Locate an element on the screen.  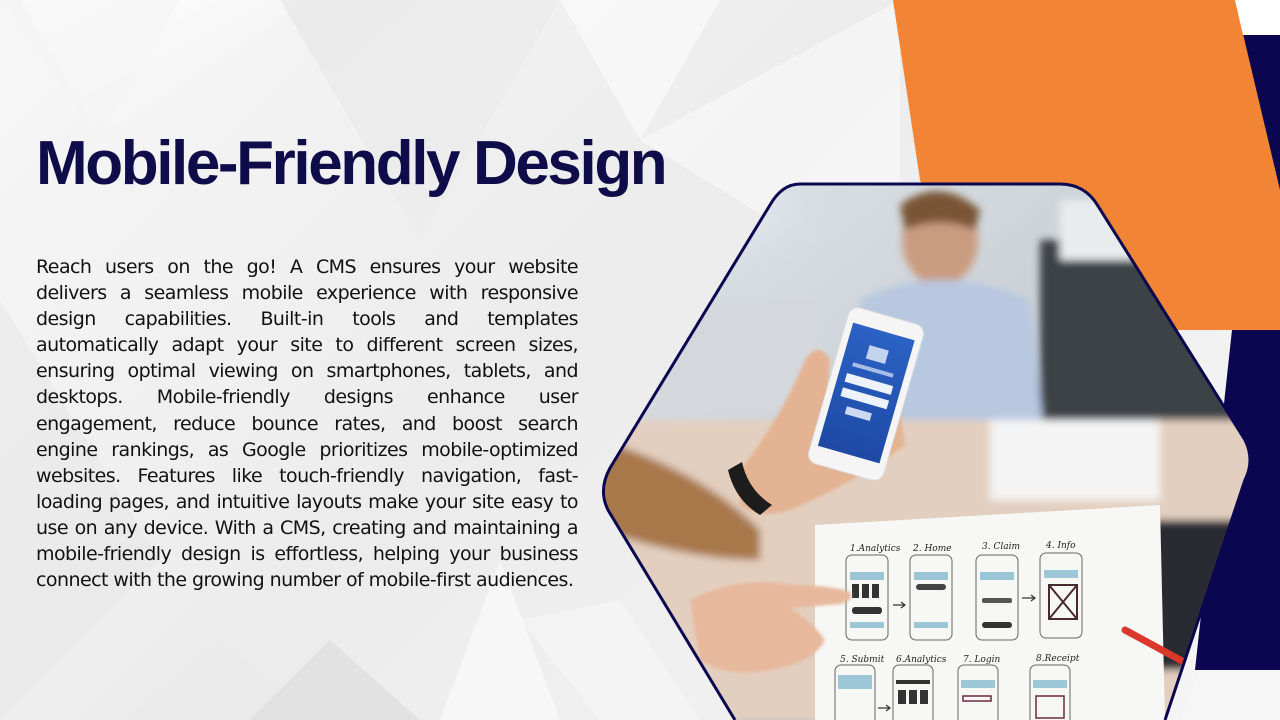
svg-text: 6.Analytics is located at coordinates (921, 660).